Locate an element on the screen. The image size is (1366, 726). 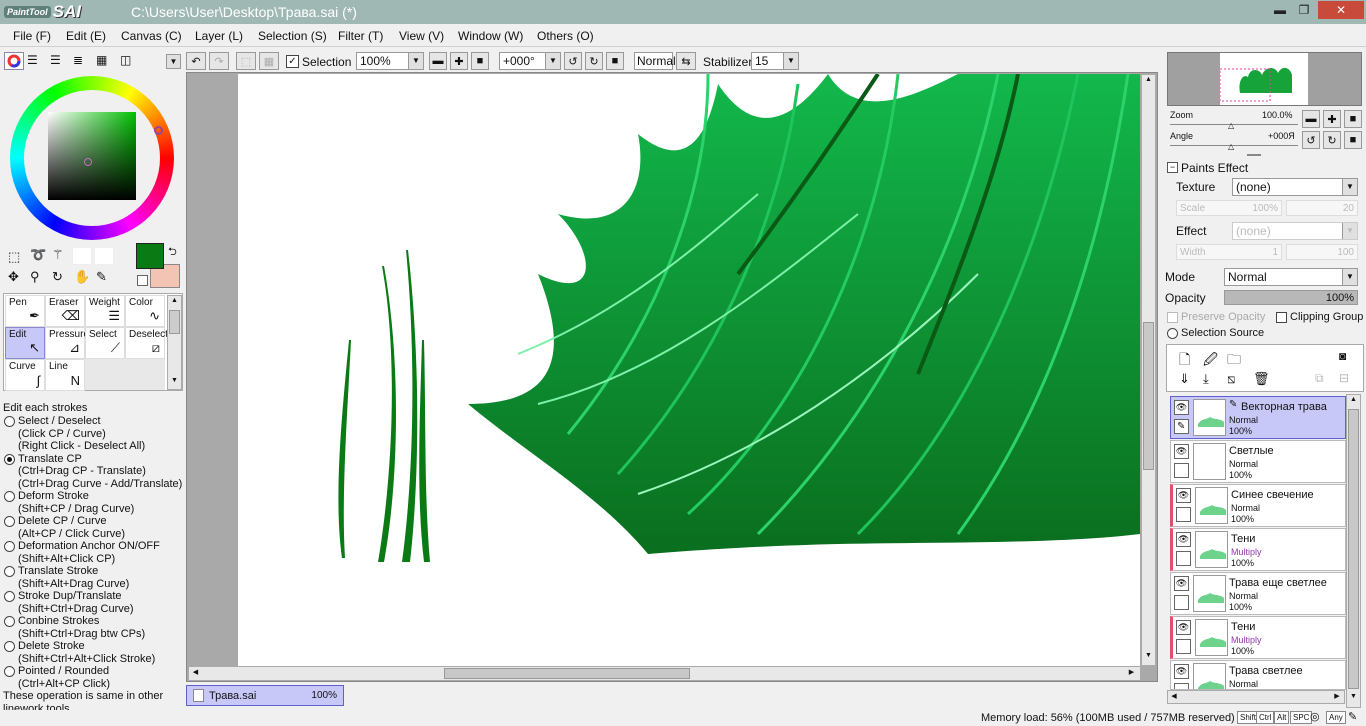
rgb-slider-mode-icon: ☰ is located at coordinates (35, 61).